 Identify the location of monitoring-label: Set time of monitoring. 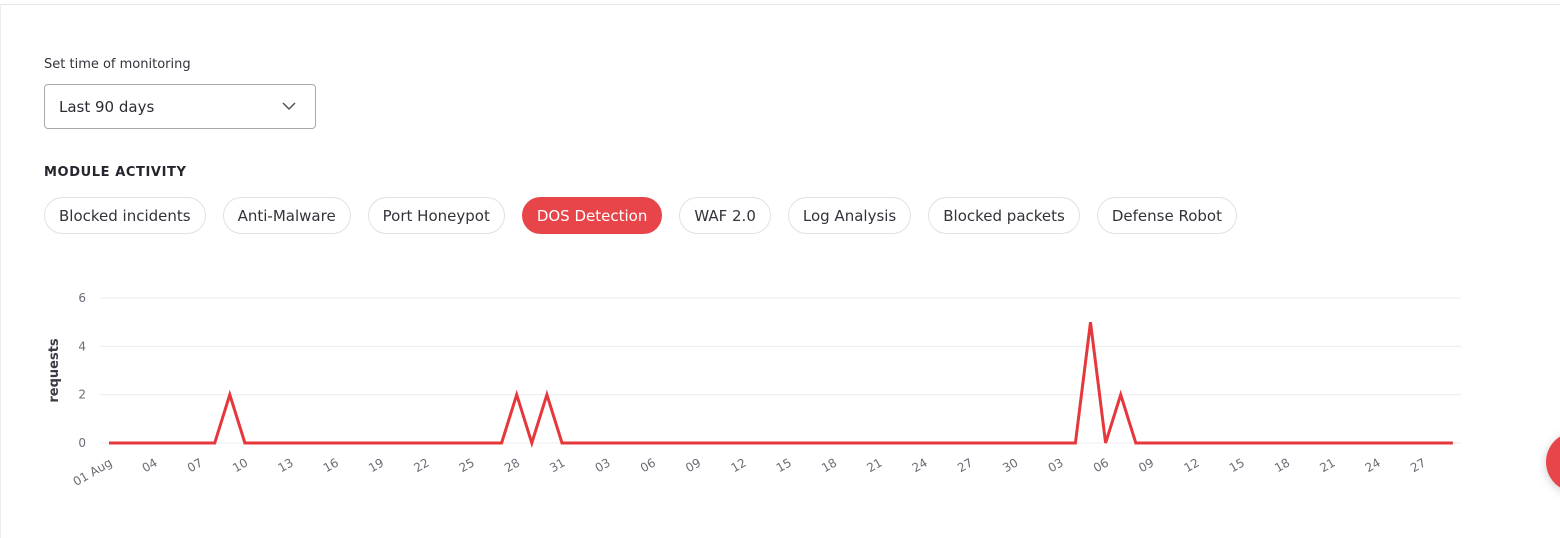
(117, 64).